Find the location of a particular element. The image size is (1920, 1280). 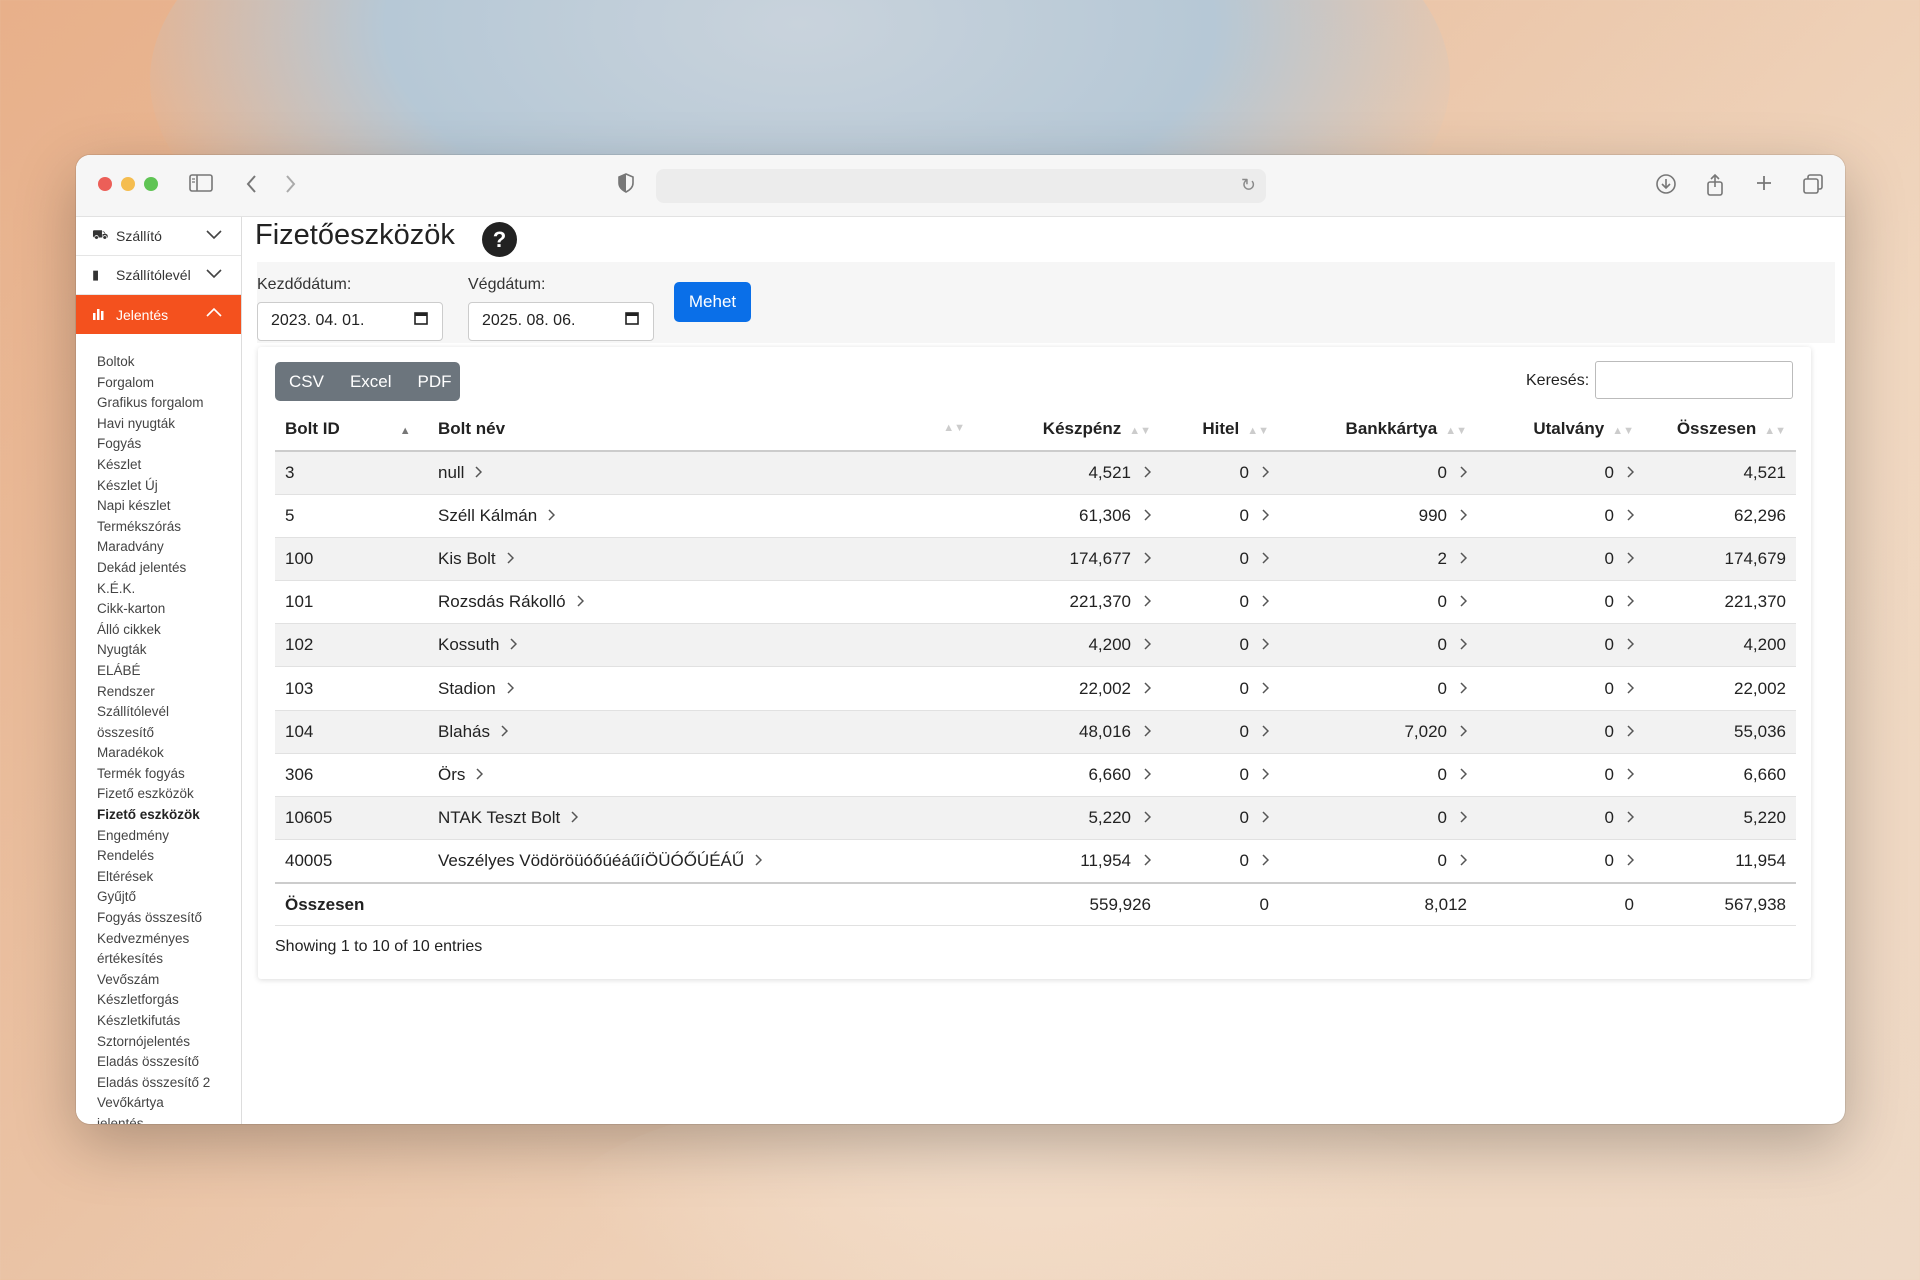

sidebar-menu-jelentes: Jelentés is located at coordinates (158, 314).